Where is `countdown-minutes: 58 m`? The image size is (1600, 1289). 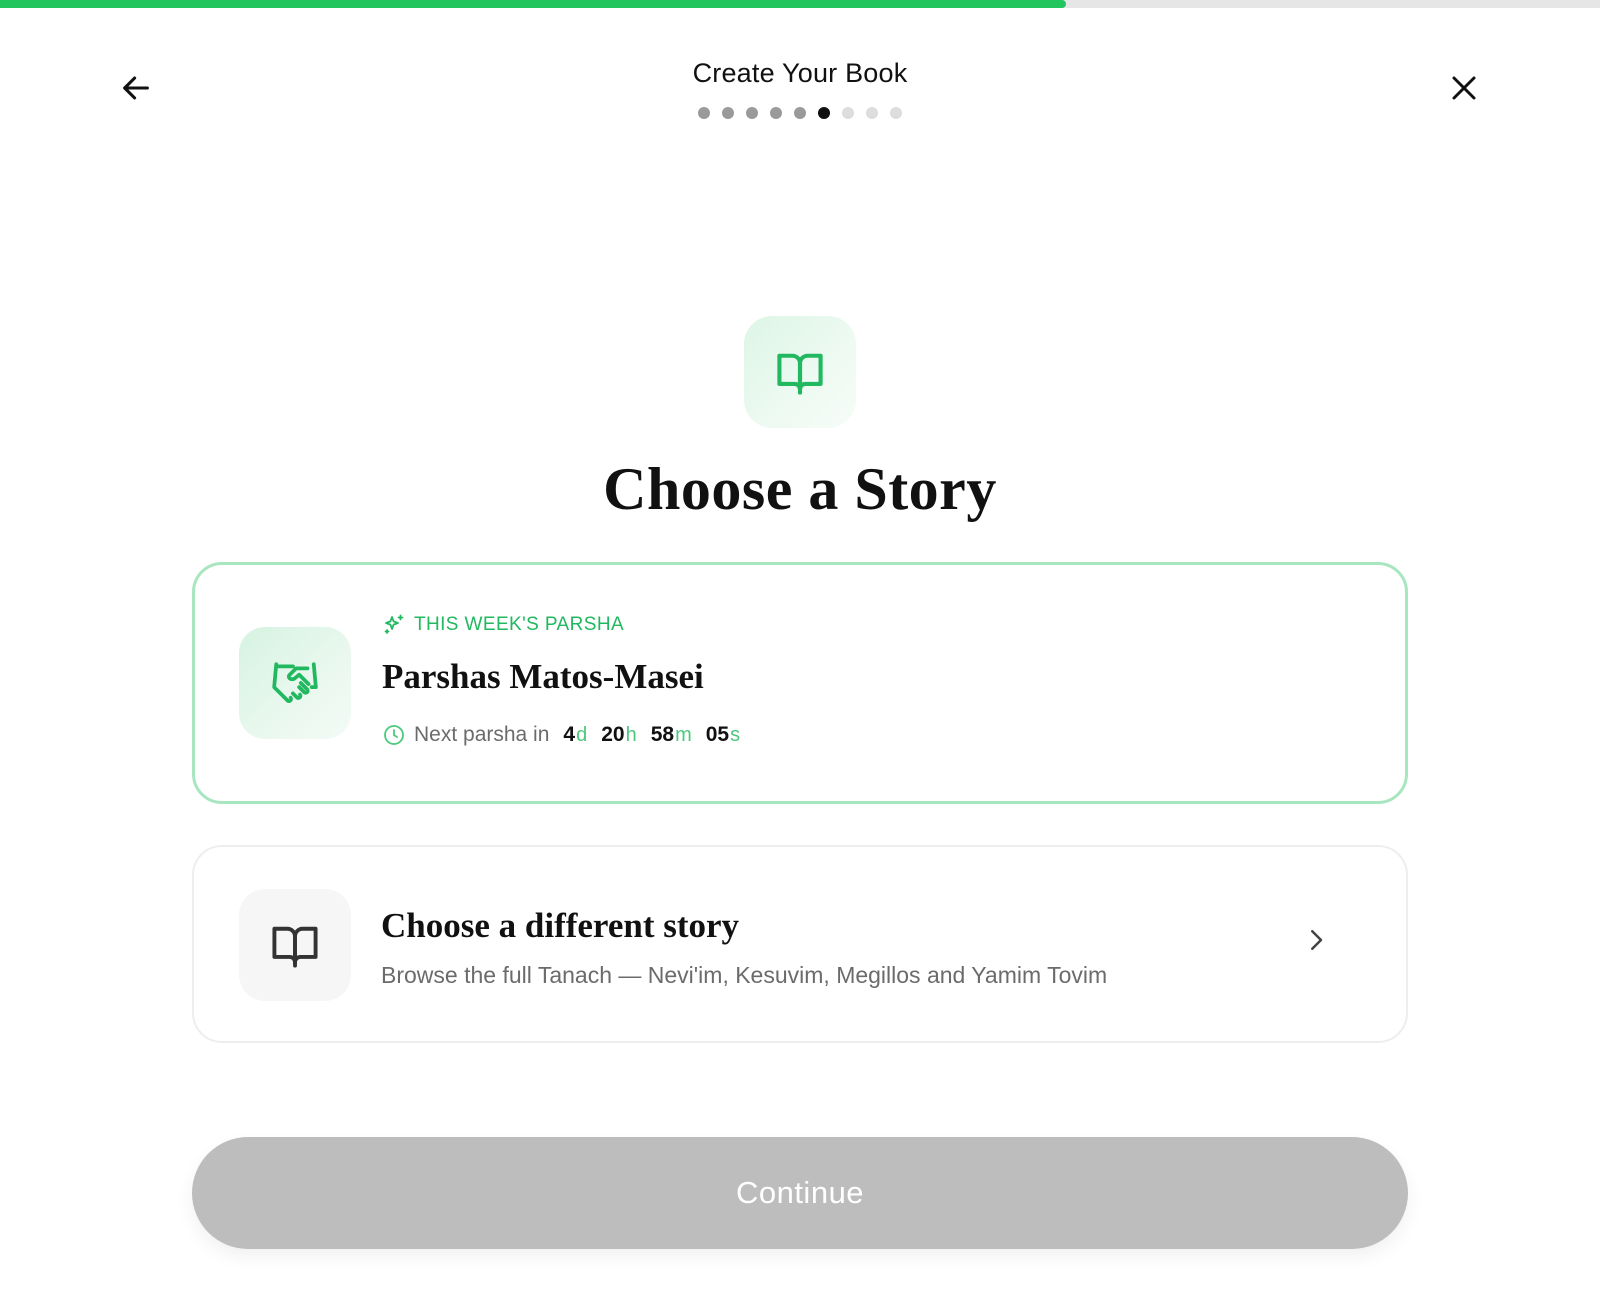 countdown-minutes: 58 m is located at coordinates (671, 735).